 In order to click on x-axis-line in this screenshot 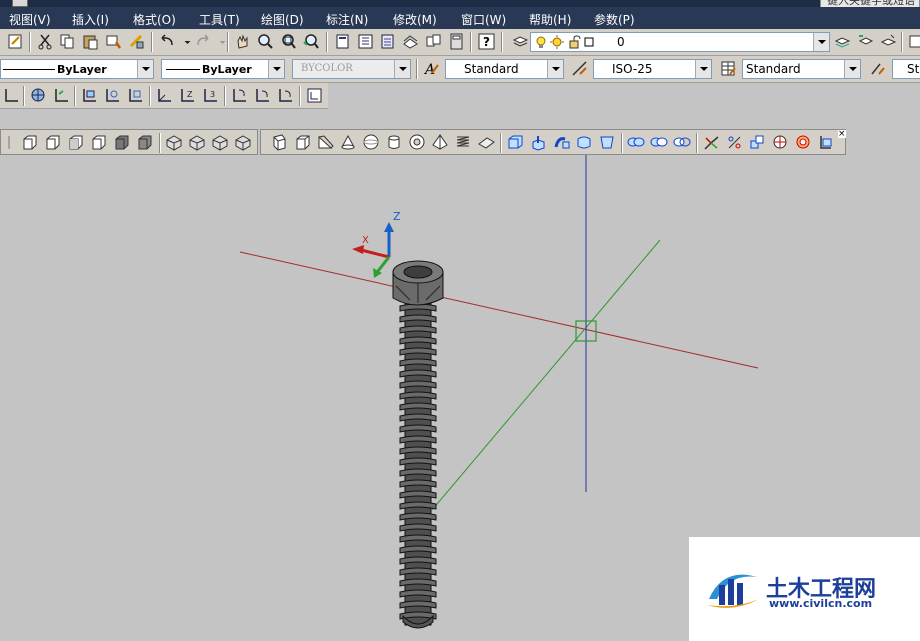, I will do `click(499, 310)`.